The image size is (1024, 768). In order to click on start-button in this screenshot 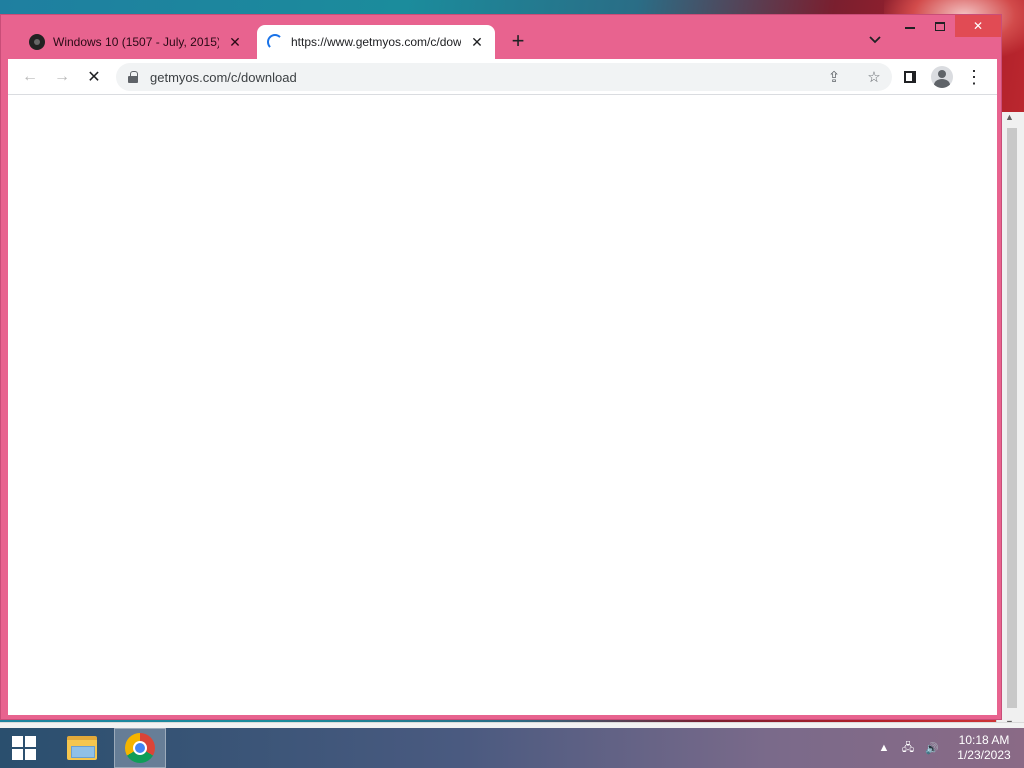, I will do `click(24, 748)`.